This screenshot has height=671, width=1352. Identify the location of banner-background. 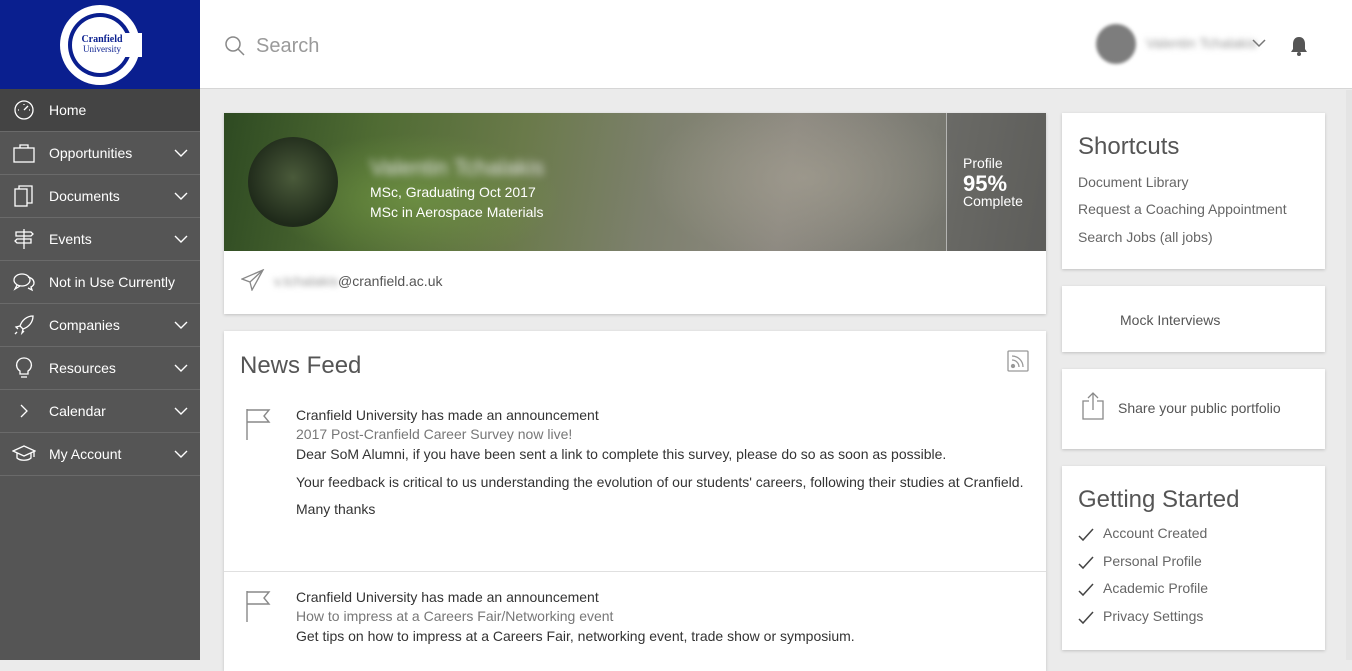
(804, 182).